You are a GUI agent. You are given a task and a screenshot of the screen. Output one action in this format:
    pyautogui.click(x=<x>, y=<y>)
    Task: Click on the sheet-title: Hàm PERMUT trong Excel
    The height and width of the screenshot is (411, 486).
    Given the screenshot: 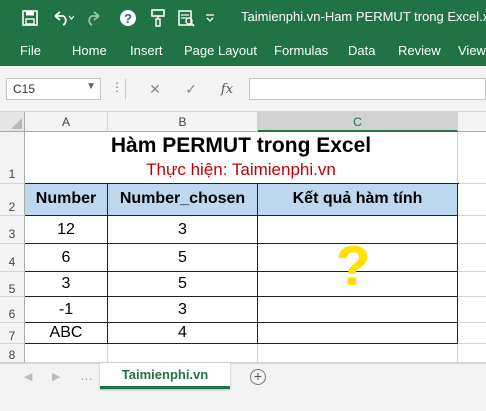 What is the action you would take?
    pyautogui.click(x=241, y=145)
    